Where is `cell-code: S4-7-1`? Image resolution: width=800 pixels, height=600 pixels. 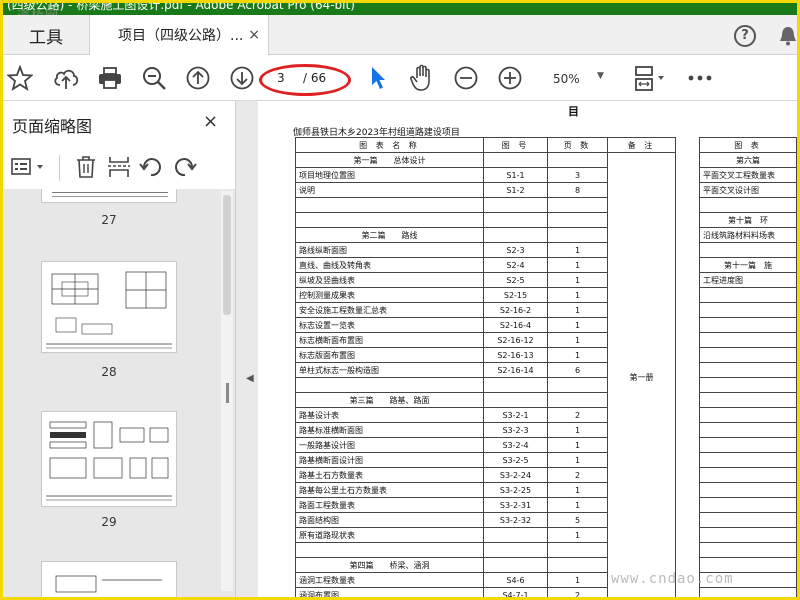 cell-code: S4-7-1 is located at coordinates (515, 592).